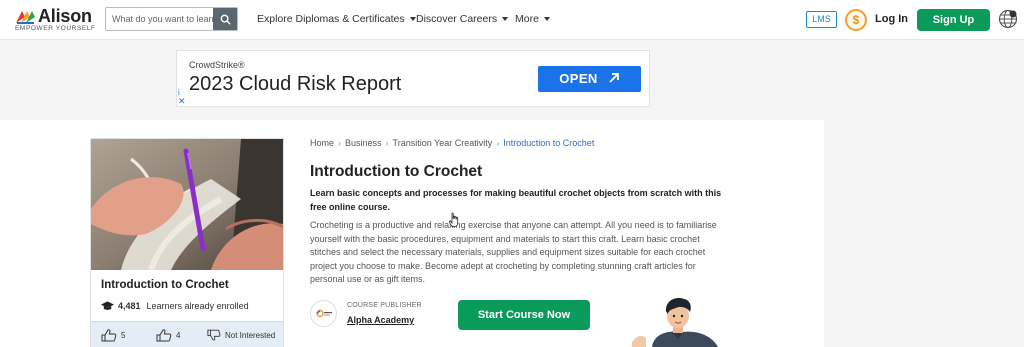 This screenshot has width=1024, height=347. What do you see at coordinates (178, 335) in the screenshot?
I see `like-count-2: 4` at bounding box center [178, 335].